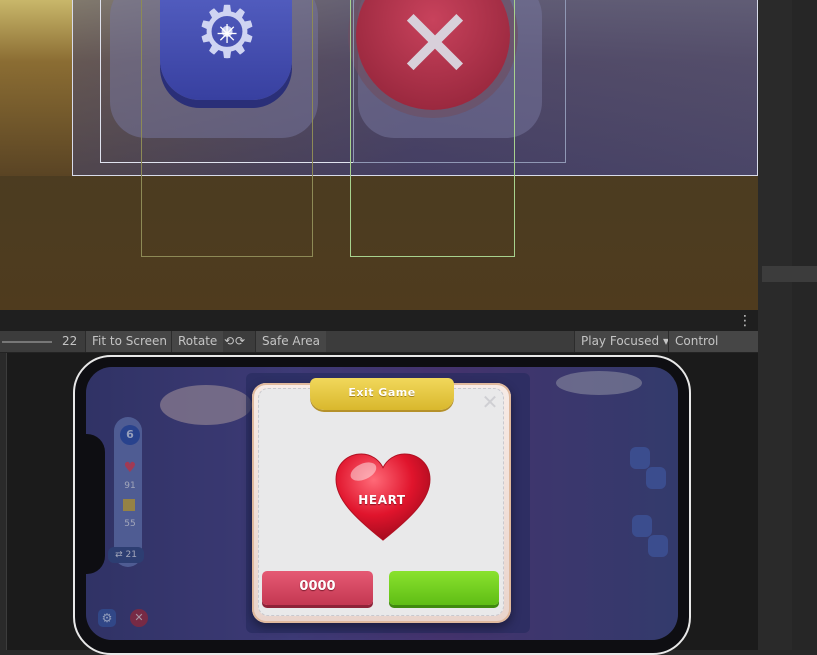 Image resolution: width=817 pixels, height=655 pixels. What do you see at coordinates (745, 321) in the screenshot?
I see `more-options-icon: ⋮` at bounding box center [745, 321].